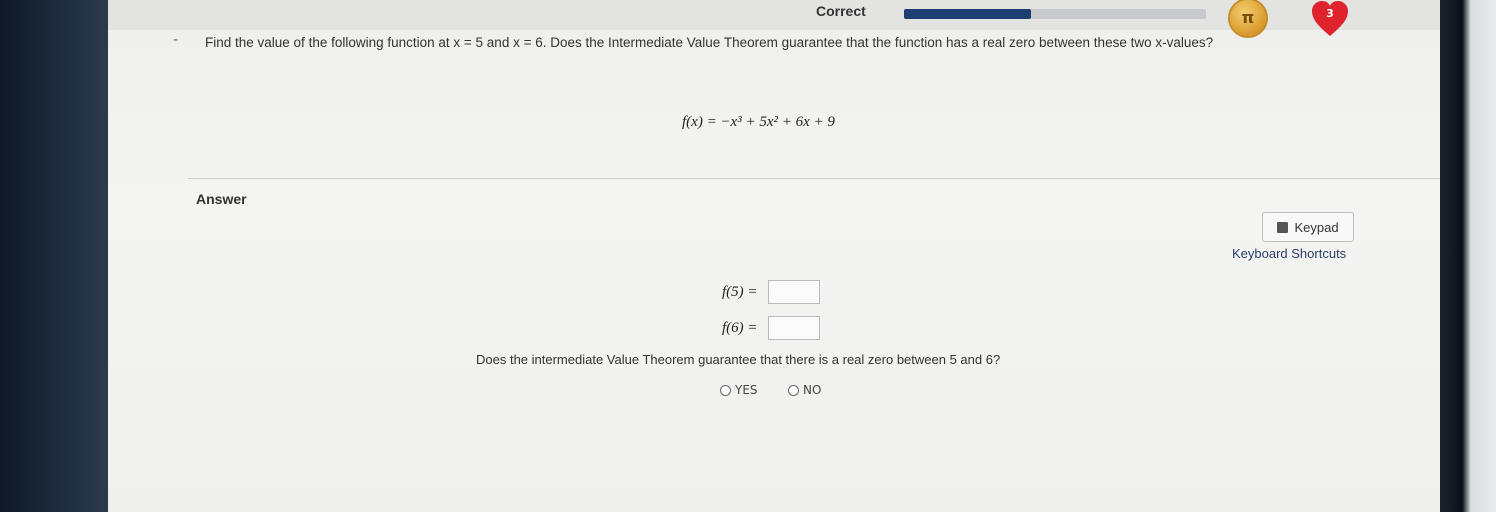 This screenshot has height=512, width=1496. Describe the element at coordinates (1289, 253) in the screenshot. I see `keyboard-shortcuts-link: Keyboard Shortcuts` at that location.